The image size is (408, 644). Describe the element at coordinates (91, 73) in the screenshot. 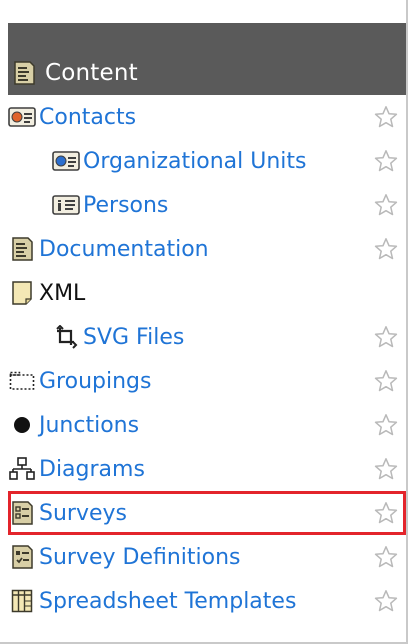

I see `content-header-title: Content` at that location.